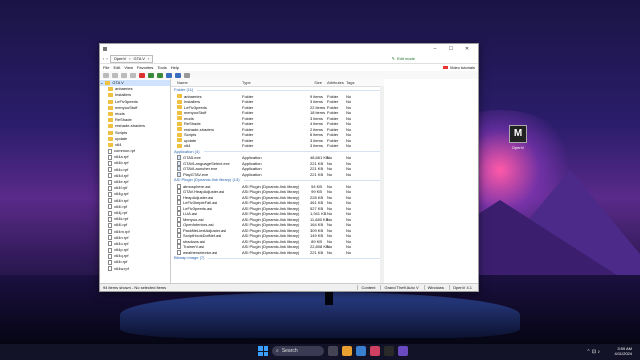 The width and height of the screenshot is (640, 360). Describe the element at coordinates (461, 287) in the screenshot. I see `status-openv: OpenV 4.1` at that location.